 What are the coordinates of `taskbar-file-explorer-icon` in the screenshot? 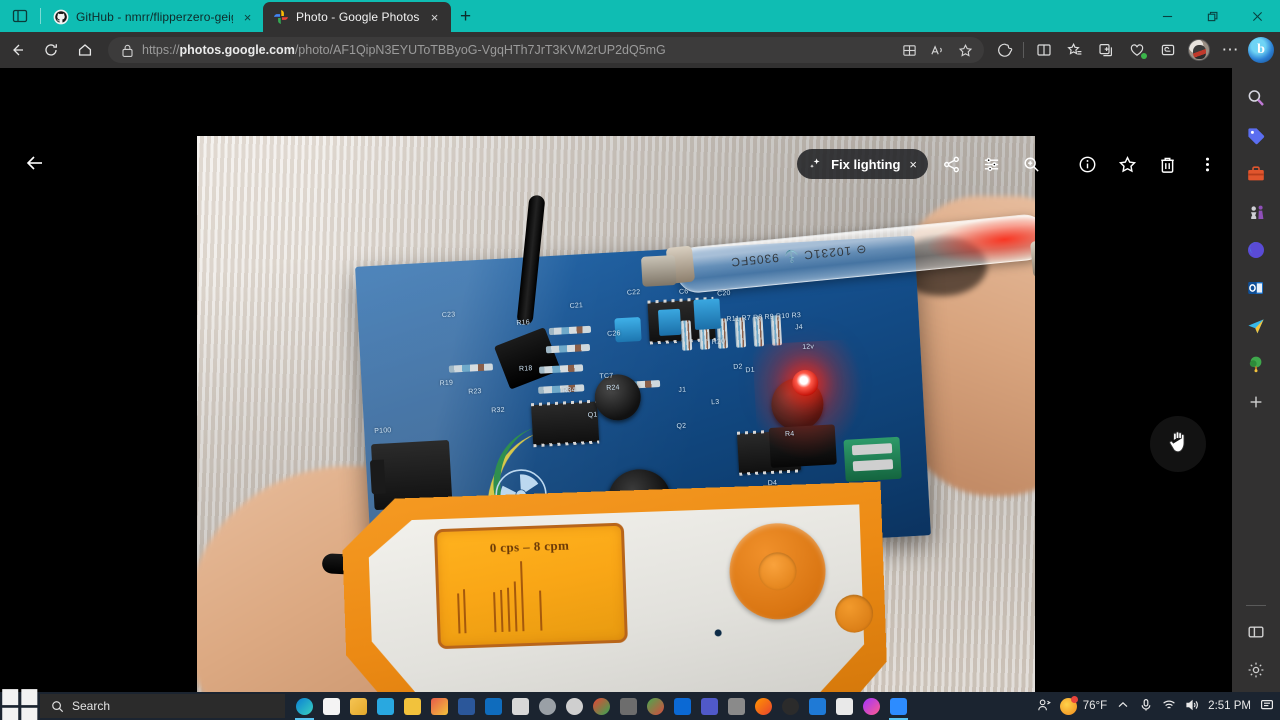 It's located at (358, 706).